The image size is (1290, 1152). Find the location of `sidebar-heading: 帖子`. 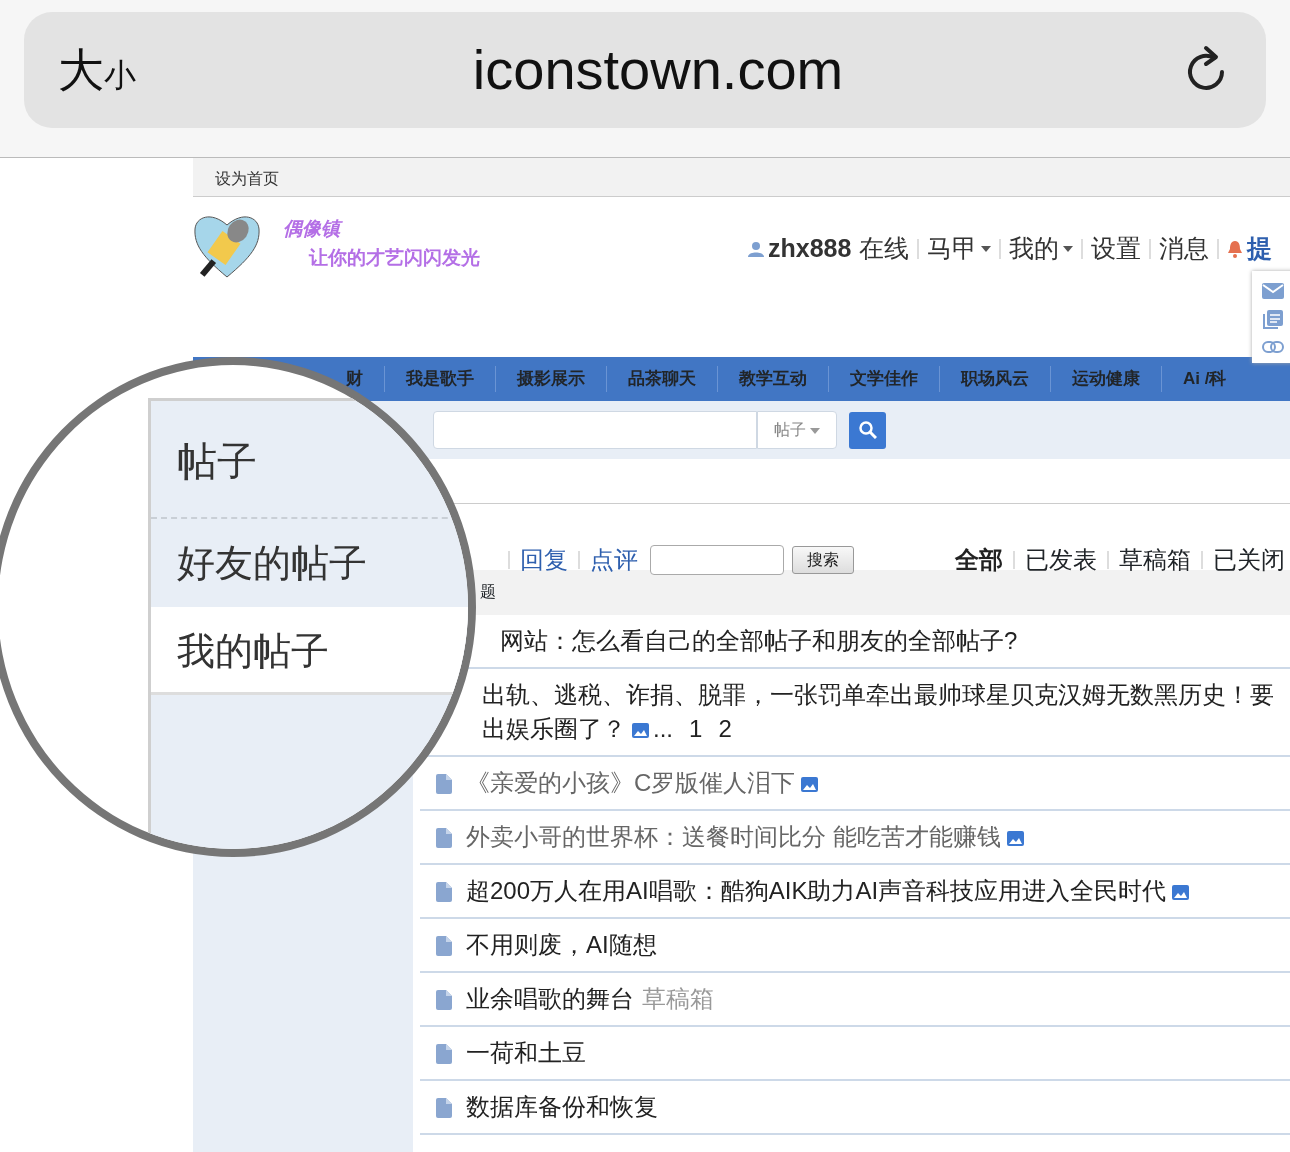

sidebar-heading: 帖子 is located at coordinates (309, 460).